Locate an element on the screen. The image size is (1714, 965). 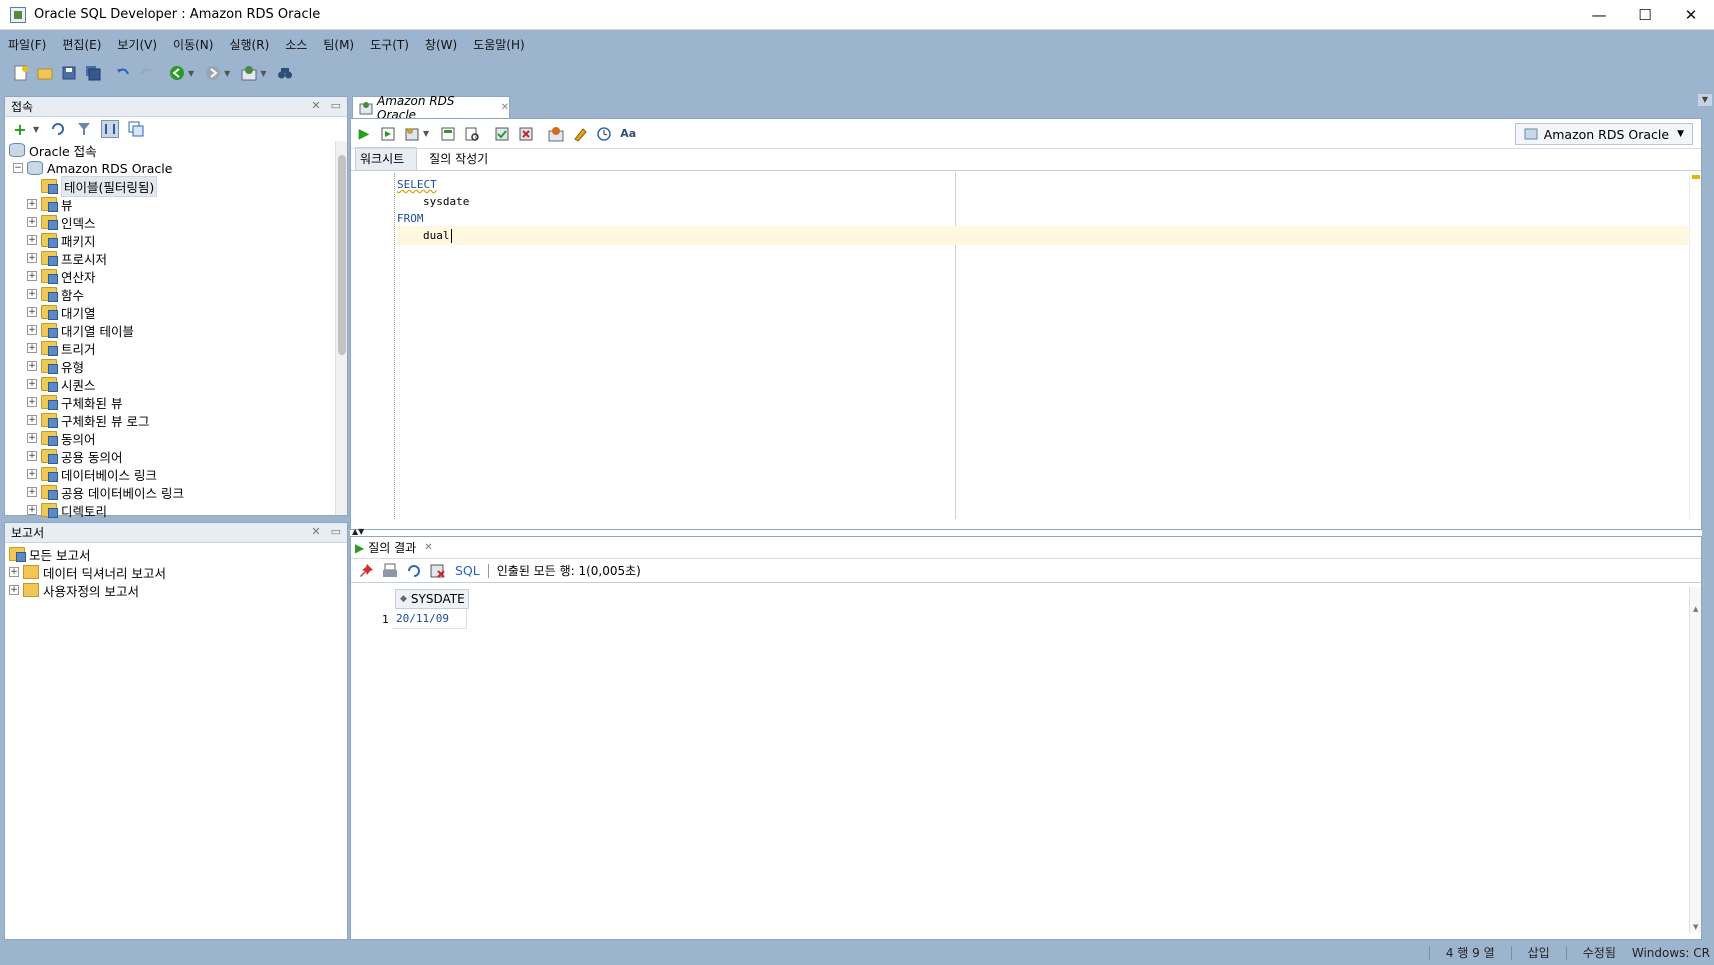
run-statement-icon: ▶ is located at coordinates (364, 134).